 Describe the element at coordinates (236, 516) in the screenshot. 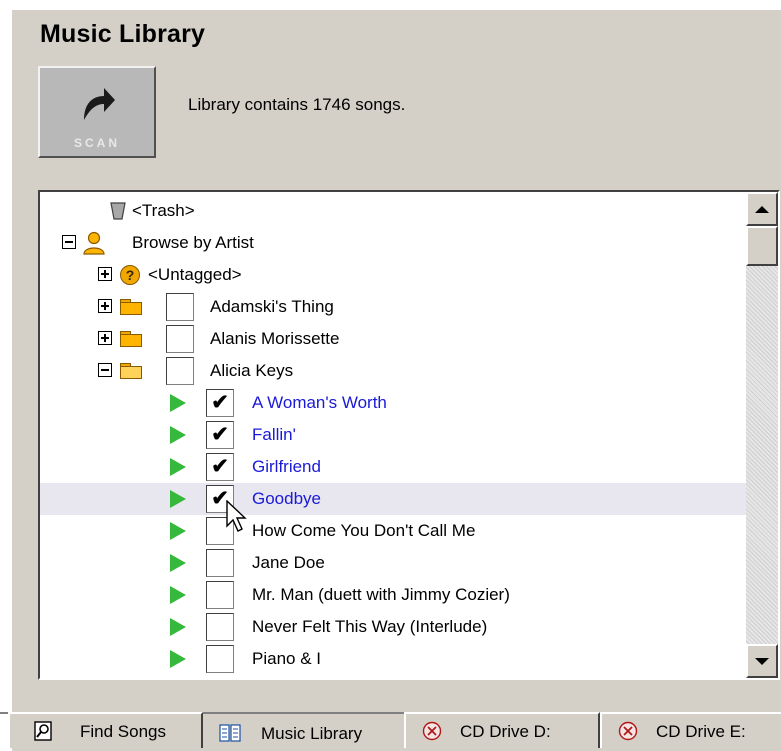

I see `mouse-pointer-icon` at that location.